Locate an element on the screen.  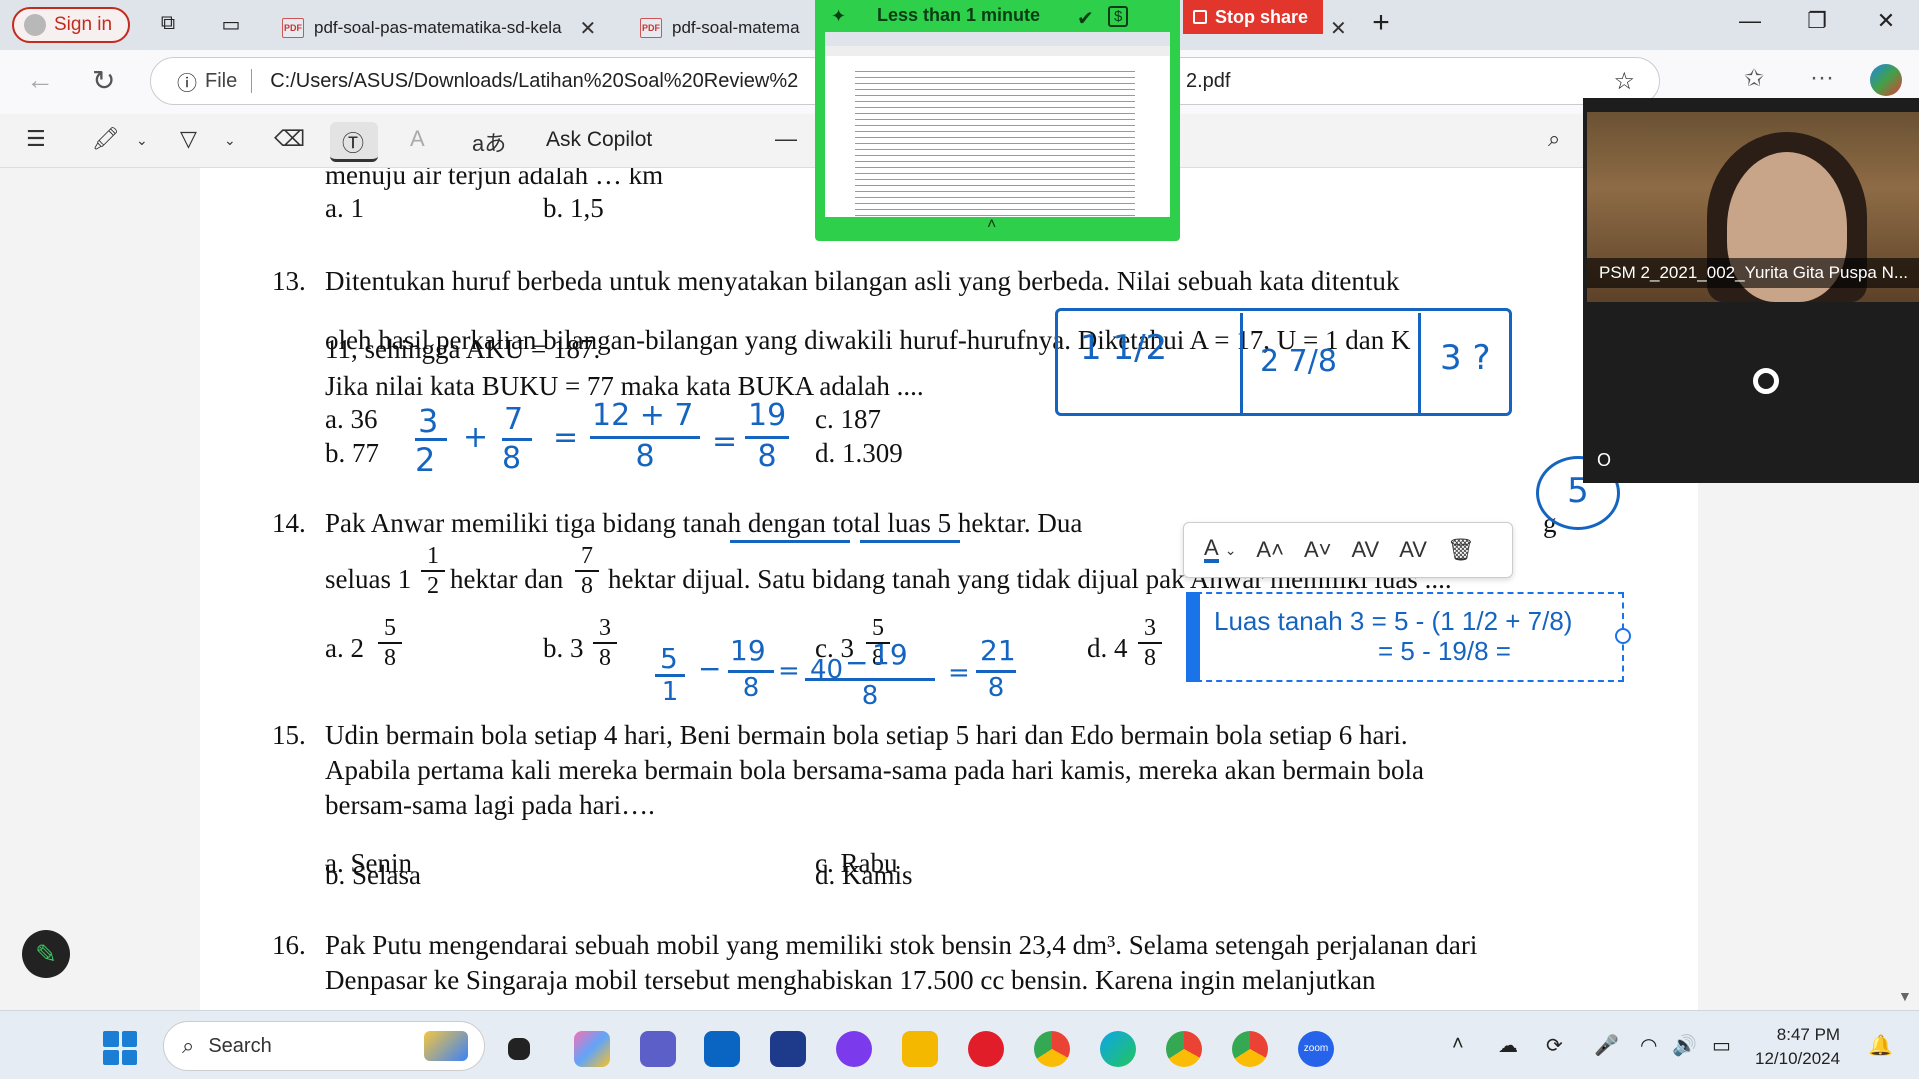
scroll-down-icon: ▼ is located at coordinates (1905, 996).